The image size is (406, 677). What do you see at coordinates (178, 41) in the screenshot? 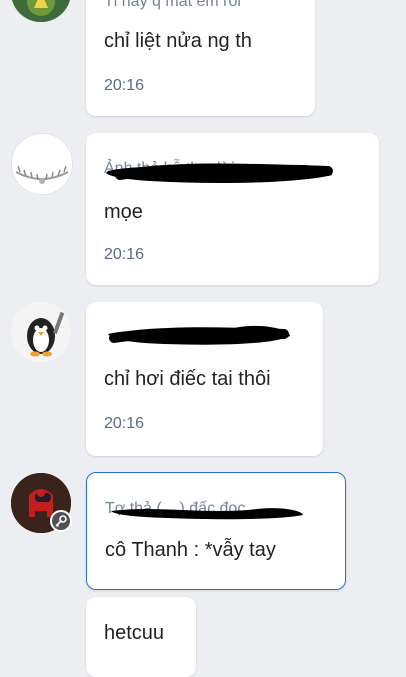
I see `message-text: chỉ liệt nửa ng th` at bounding box center [178, 41].